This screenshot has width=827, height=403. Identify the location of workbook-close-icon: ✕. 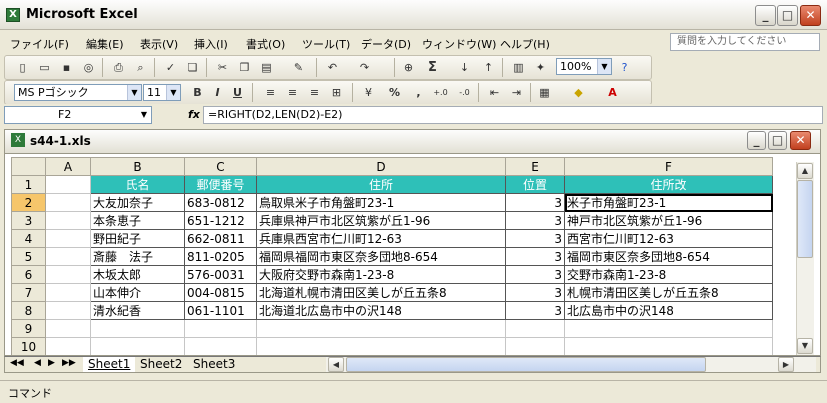
(800, 140).